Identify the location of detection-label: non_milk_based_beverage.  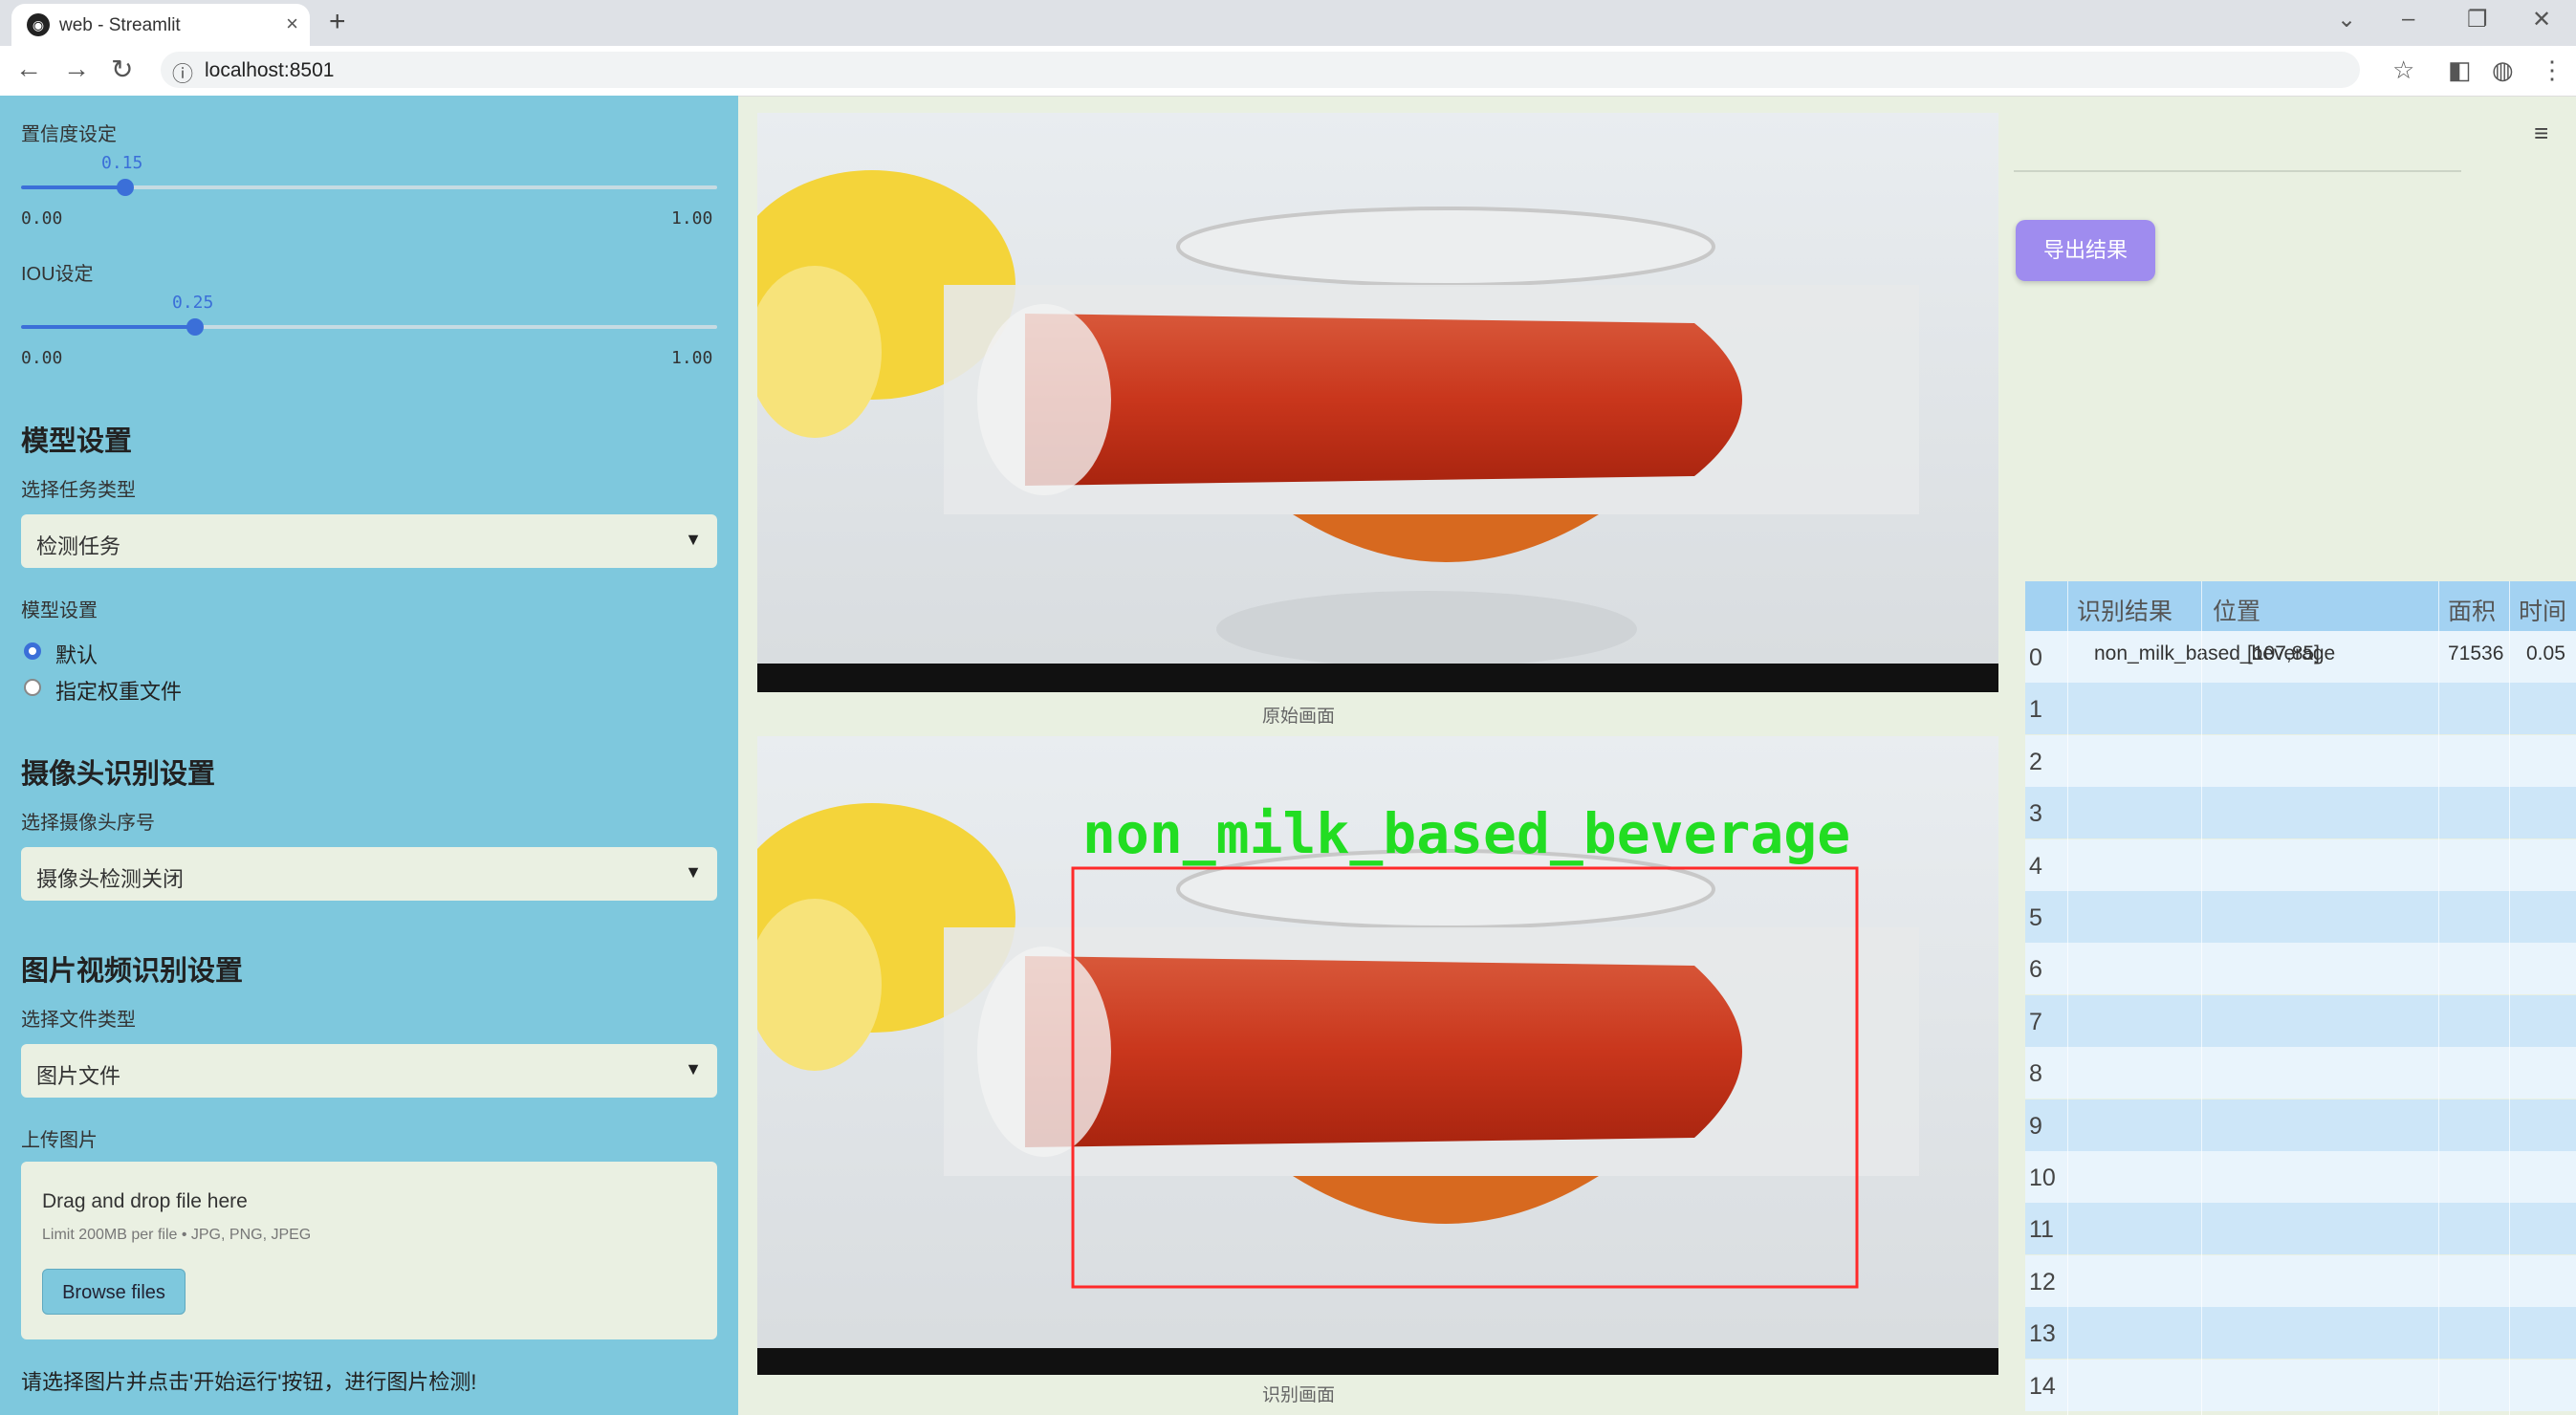
(1466, 834).